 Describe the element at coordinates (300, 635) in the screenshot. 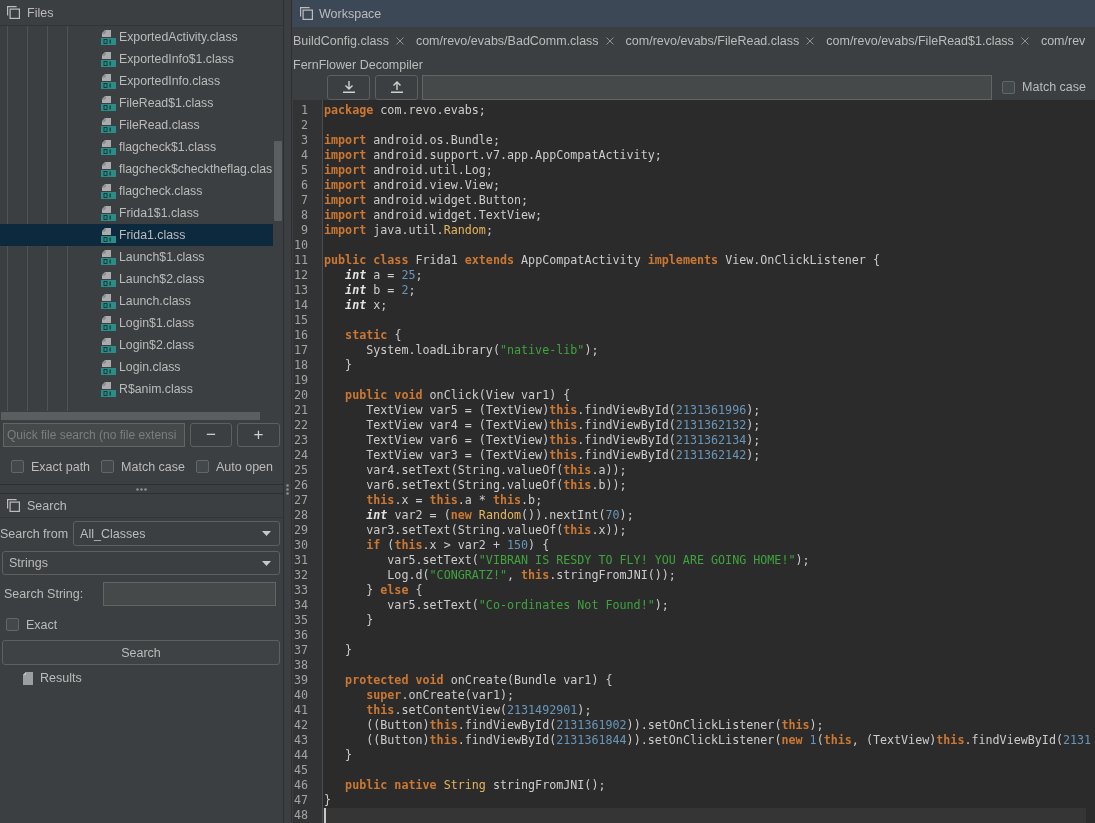

I see `line-number: 36` at that location.